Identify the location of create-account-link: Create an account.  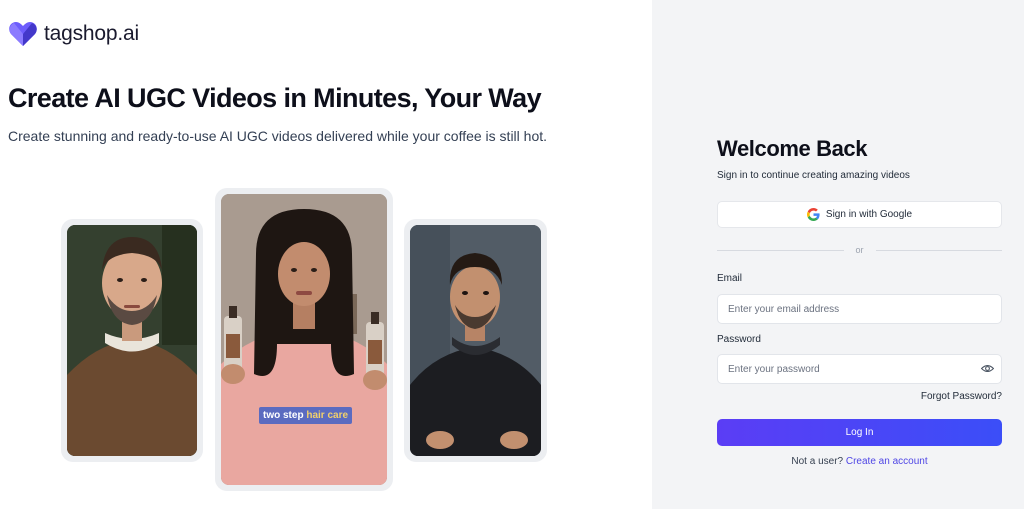
(887, 461).